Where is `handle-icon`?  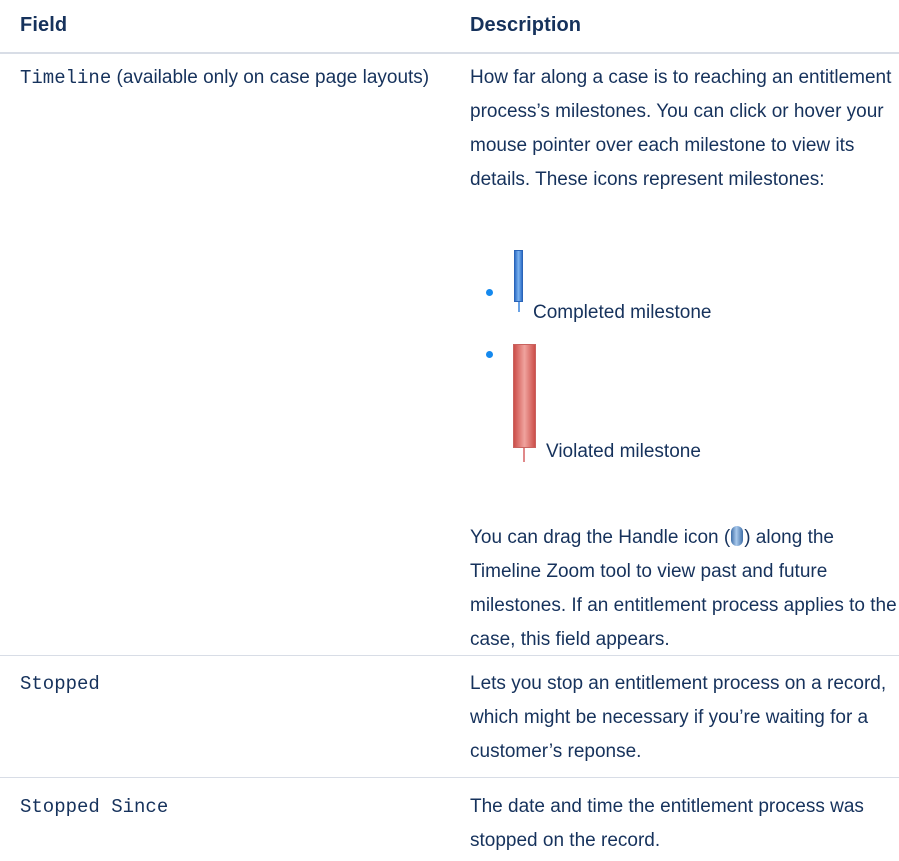
handle-icon is located at coordinates (737, 536).